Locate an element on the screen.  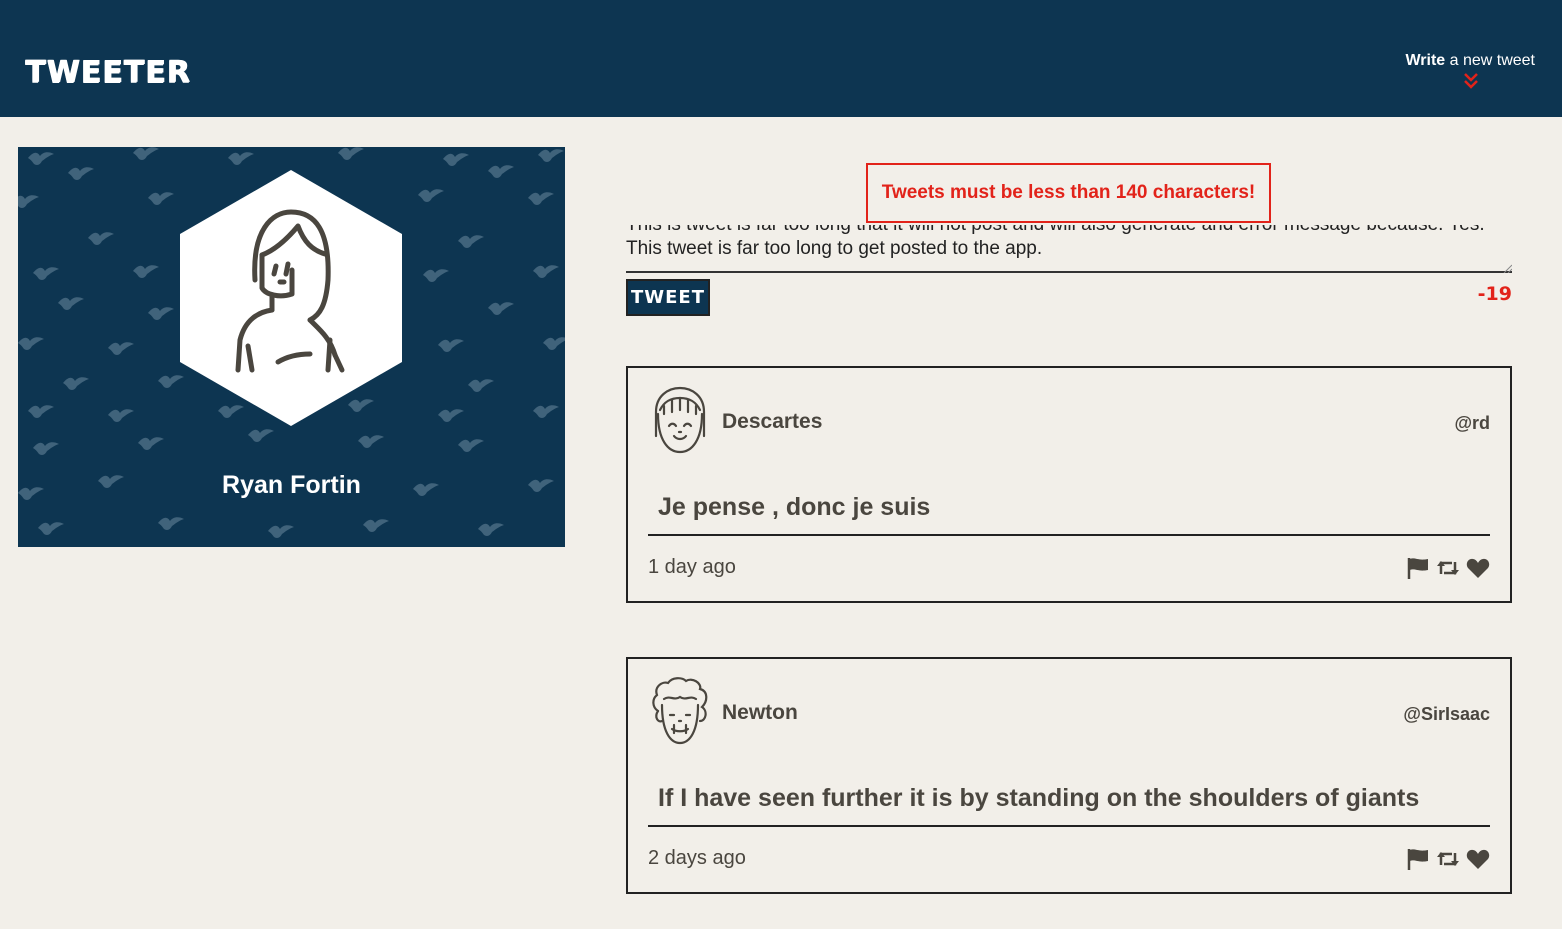
error-message: Tweets must be less than 140 characters! is located at coordinates (1068, 193).